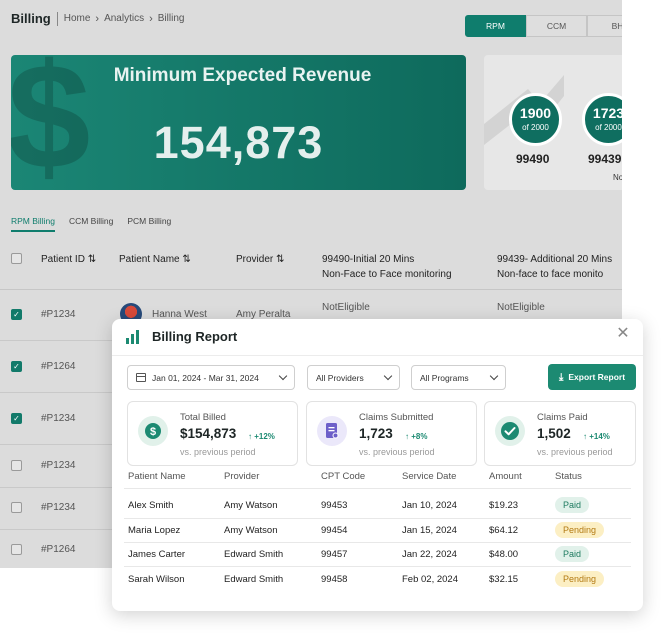 This screenshot has width=664, height=633. Describe the element at coordinates (149, 259) in the screenshot. I see `col-label: Patient Name` at that location.